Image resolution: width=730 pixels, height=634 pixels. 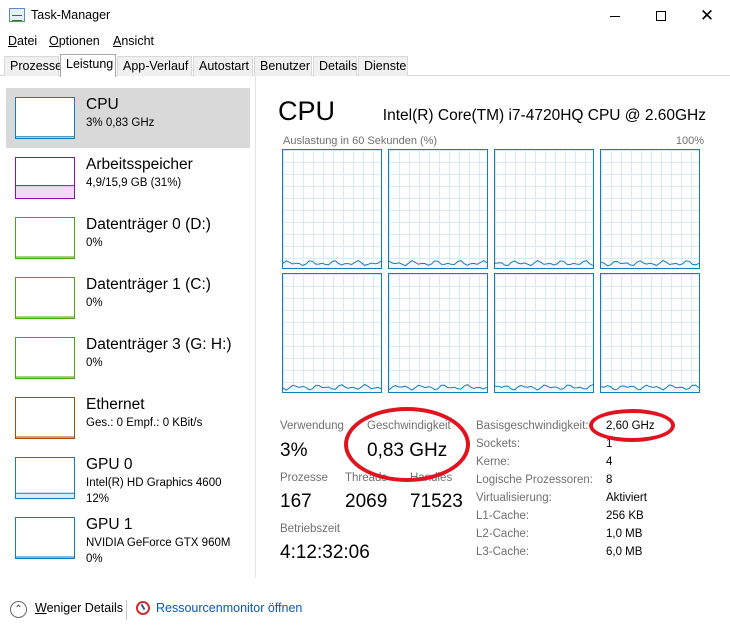 What do you see at coordinates (609, 462) in the screenshot?
I see `detail-value: 4` at bounding box center [609, 462].